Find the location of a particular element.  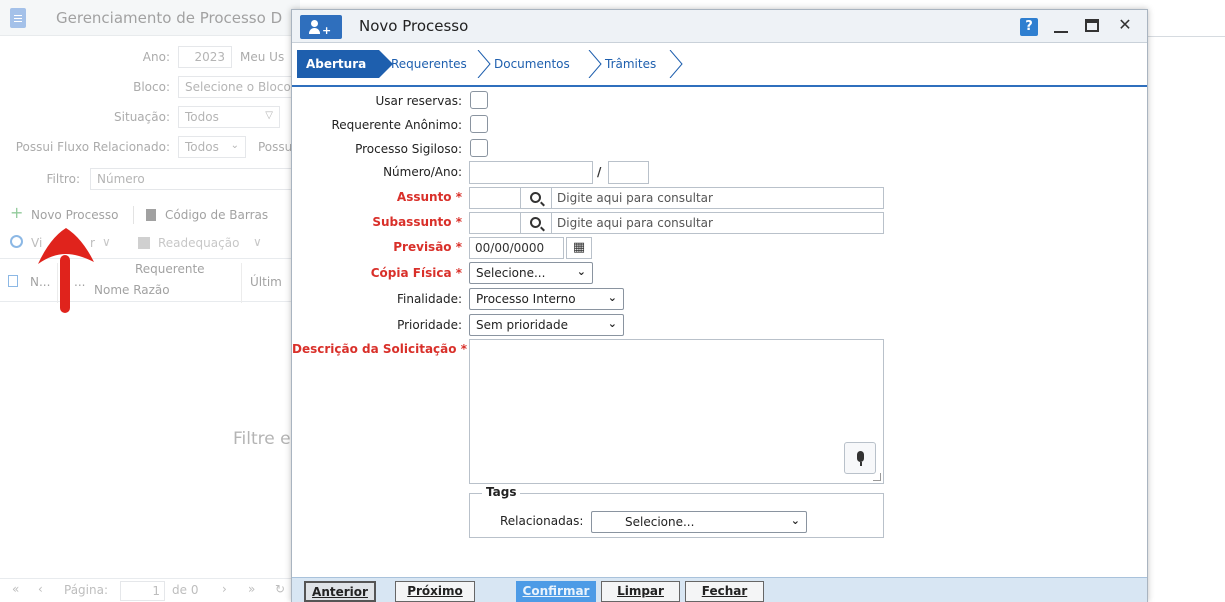

page-count: de 0 is located at coordinates (185, 590).